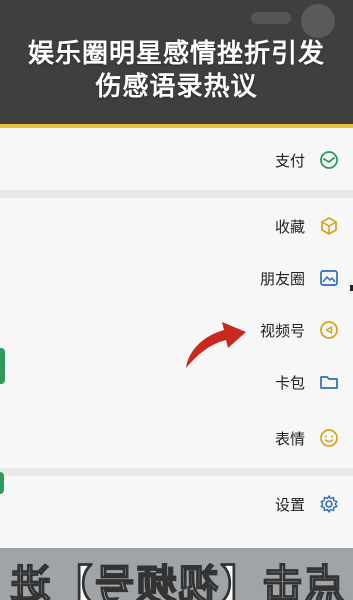  What do you see at coordinates (282, 278) in the screenshot?
I see `menu-item-label: 朋友圈` at bounding box center [282, 278].